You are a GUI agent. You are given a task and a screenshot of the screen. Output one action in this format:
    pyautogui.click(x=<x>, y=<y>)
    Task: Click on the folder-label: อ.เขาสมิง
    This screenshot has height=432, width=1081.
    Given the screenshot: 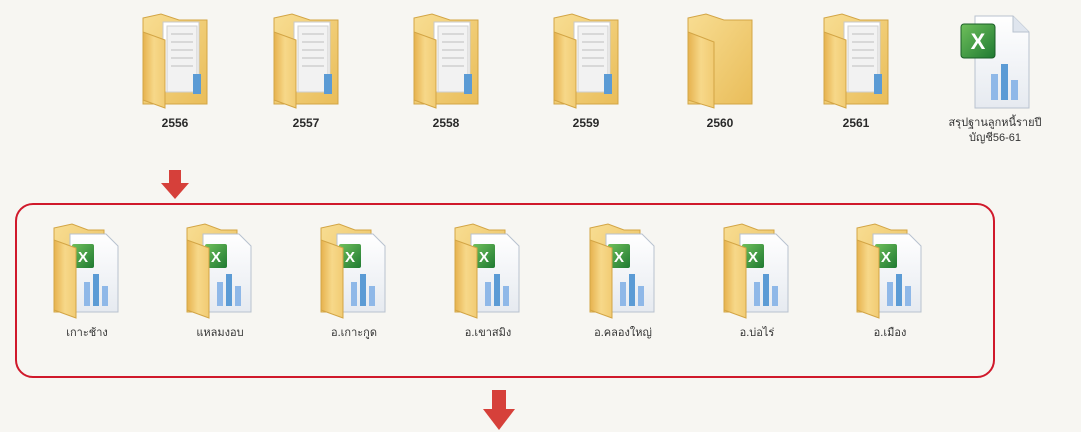 What is the action you would take?
    pyautogui.click(x=488, y=333)
    